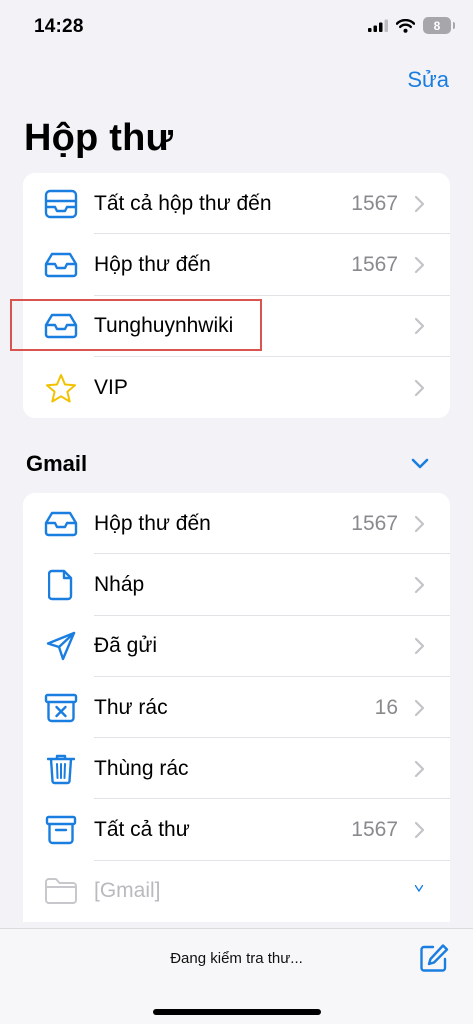 The image size is (473, 1024). Describe the element at coordinates (378, 25) in the screenshot. I see `signal-icon` at that location.